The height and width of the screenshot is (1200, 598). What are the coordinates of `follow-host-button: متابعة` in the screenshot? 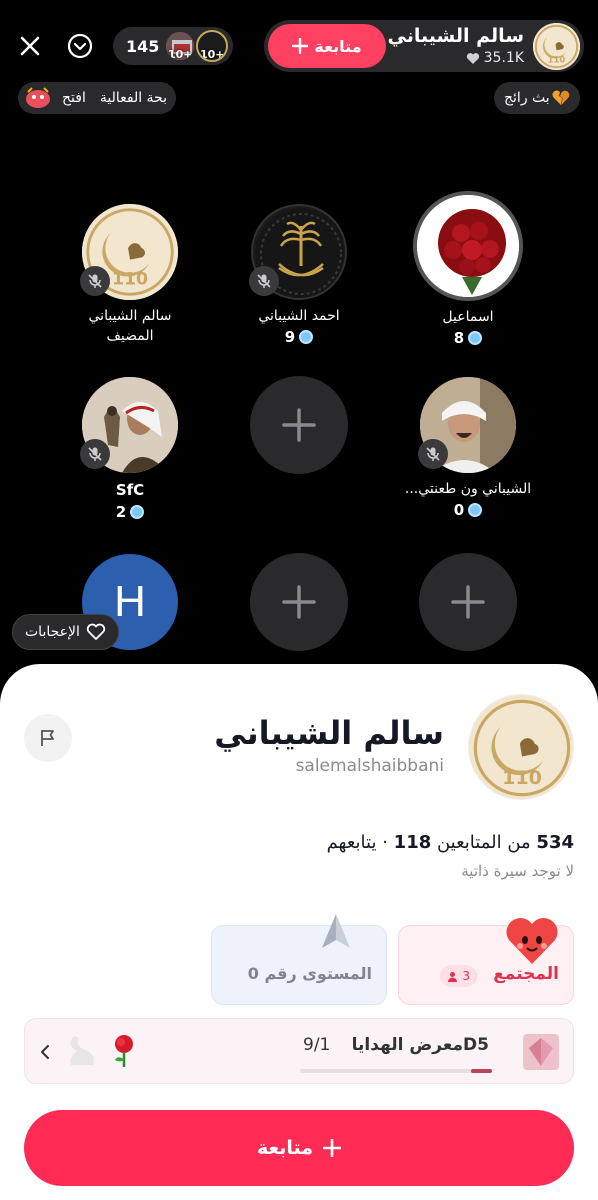 It's located at (327, 46).